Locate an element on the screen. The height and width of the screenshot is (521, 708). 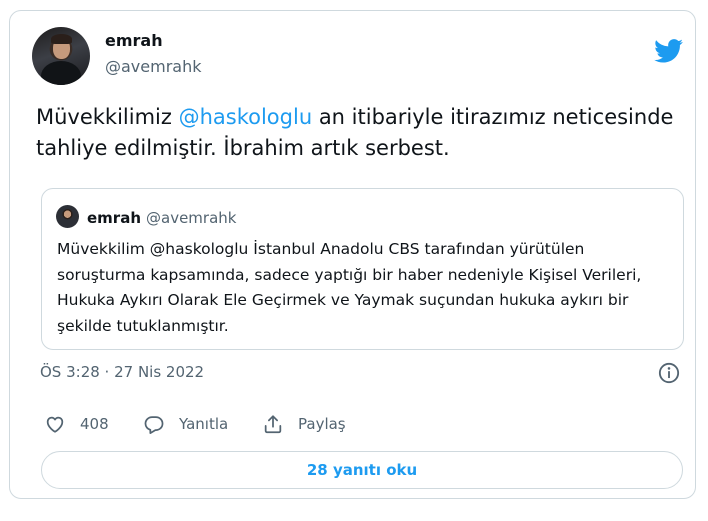
read-replies-button: 28 yanıtı oku is located at coordinates (362, 470).